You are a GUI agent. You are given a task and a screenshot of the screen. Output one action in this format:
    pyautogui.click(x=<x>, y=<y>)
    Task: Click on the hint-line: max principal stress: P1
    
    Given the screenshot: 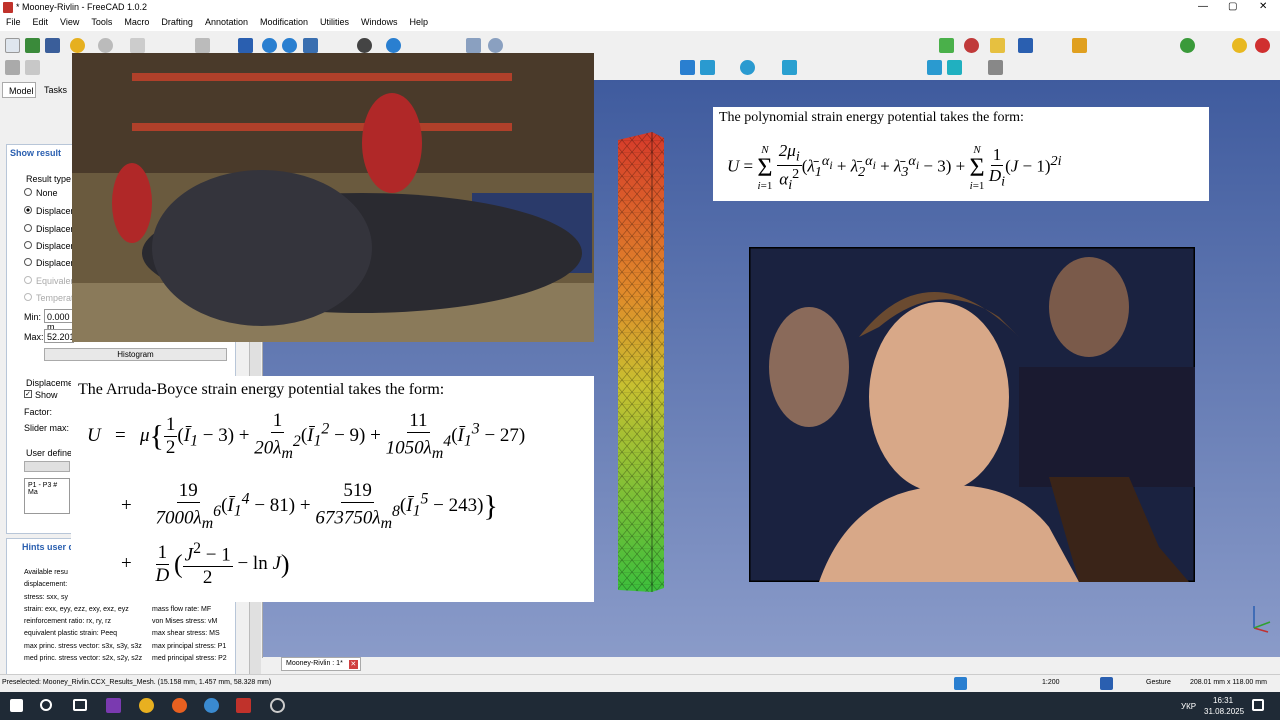 What is the action you would take?
    pyautogui.click(x=189, y=646)
    